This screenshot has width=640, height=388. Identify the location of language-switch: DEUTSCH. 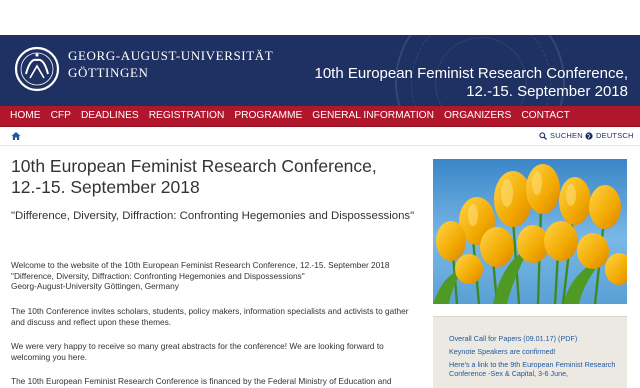
(609, 135).